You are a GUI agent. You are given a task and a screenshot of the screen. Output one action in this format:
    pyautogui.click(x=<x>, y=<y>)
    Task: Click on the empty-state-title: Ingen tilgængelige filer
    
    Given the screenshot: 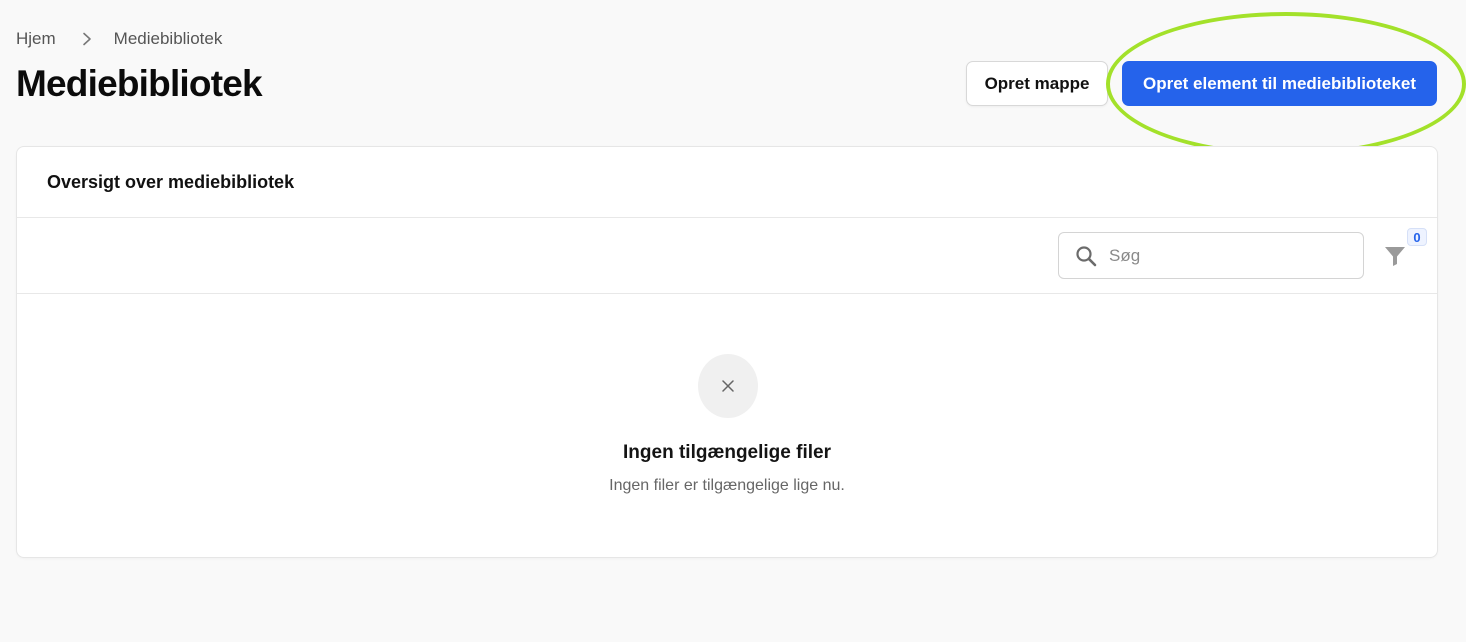 What is the action you would take?
    pyautogui.click(x=727, y=452)
    